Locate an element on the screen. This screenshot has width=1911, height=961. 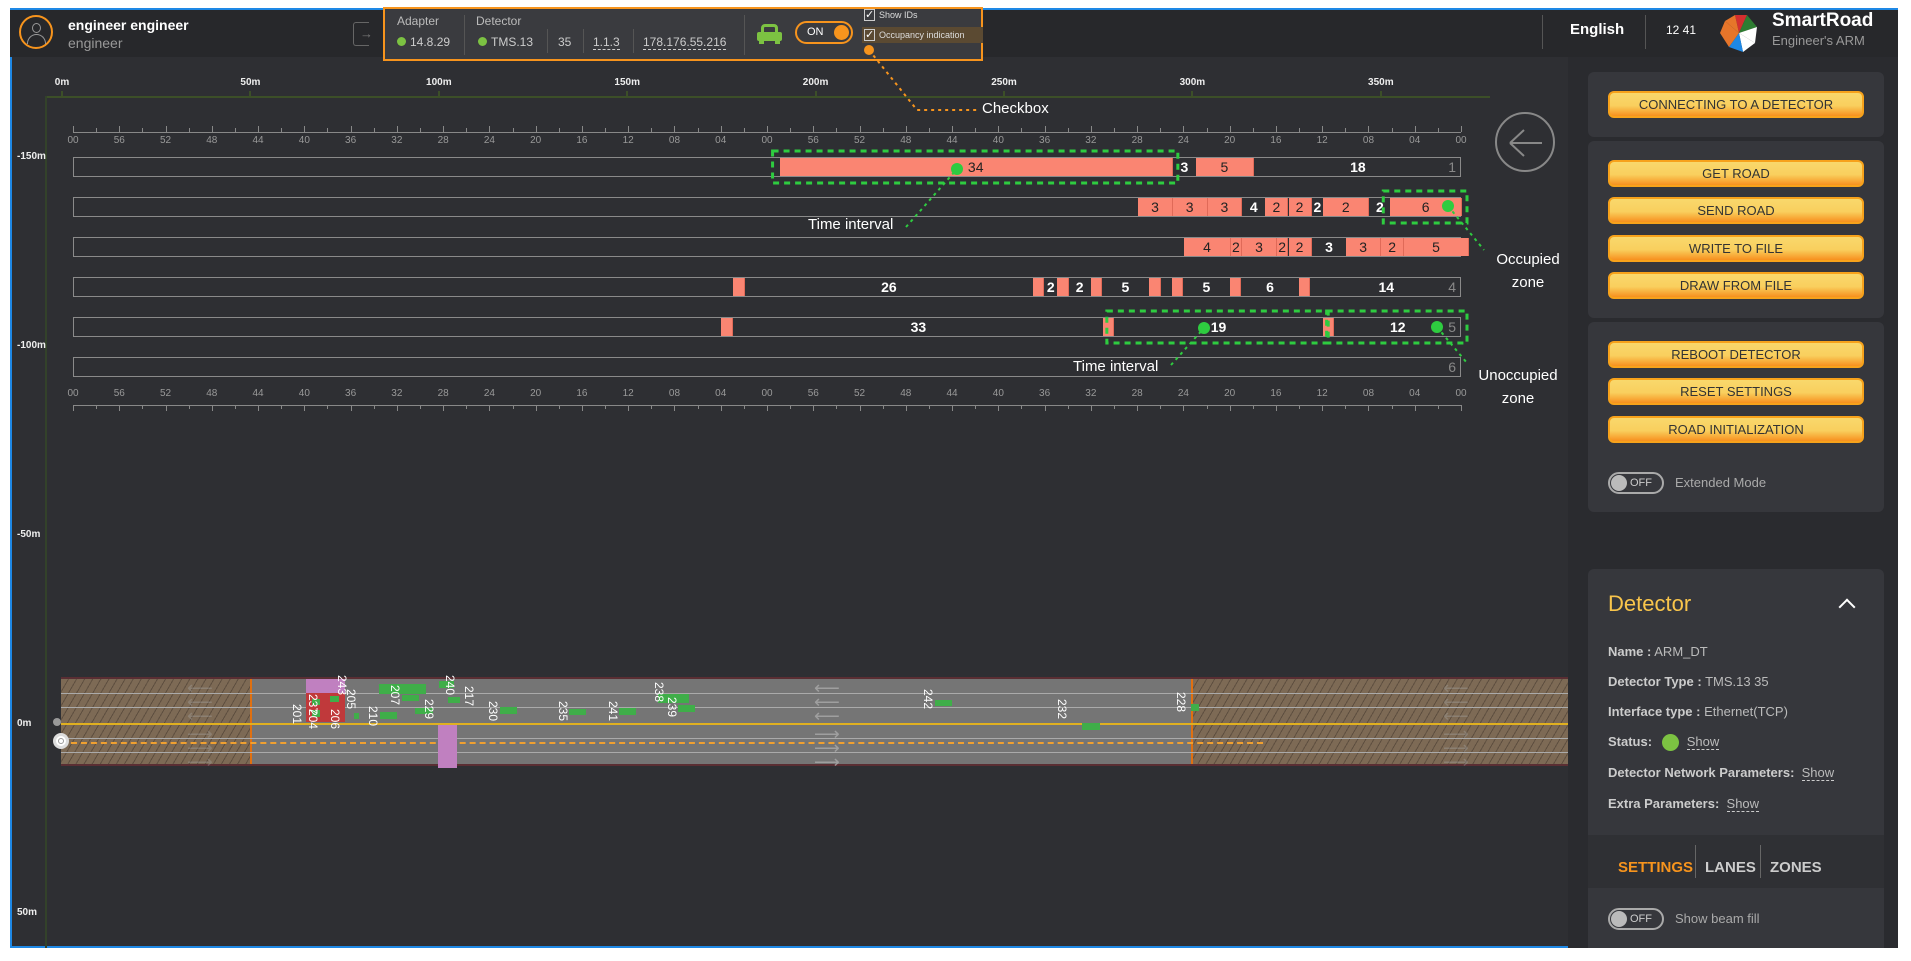
back-arrow-button is located at coordinates (1525, 142).